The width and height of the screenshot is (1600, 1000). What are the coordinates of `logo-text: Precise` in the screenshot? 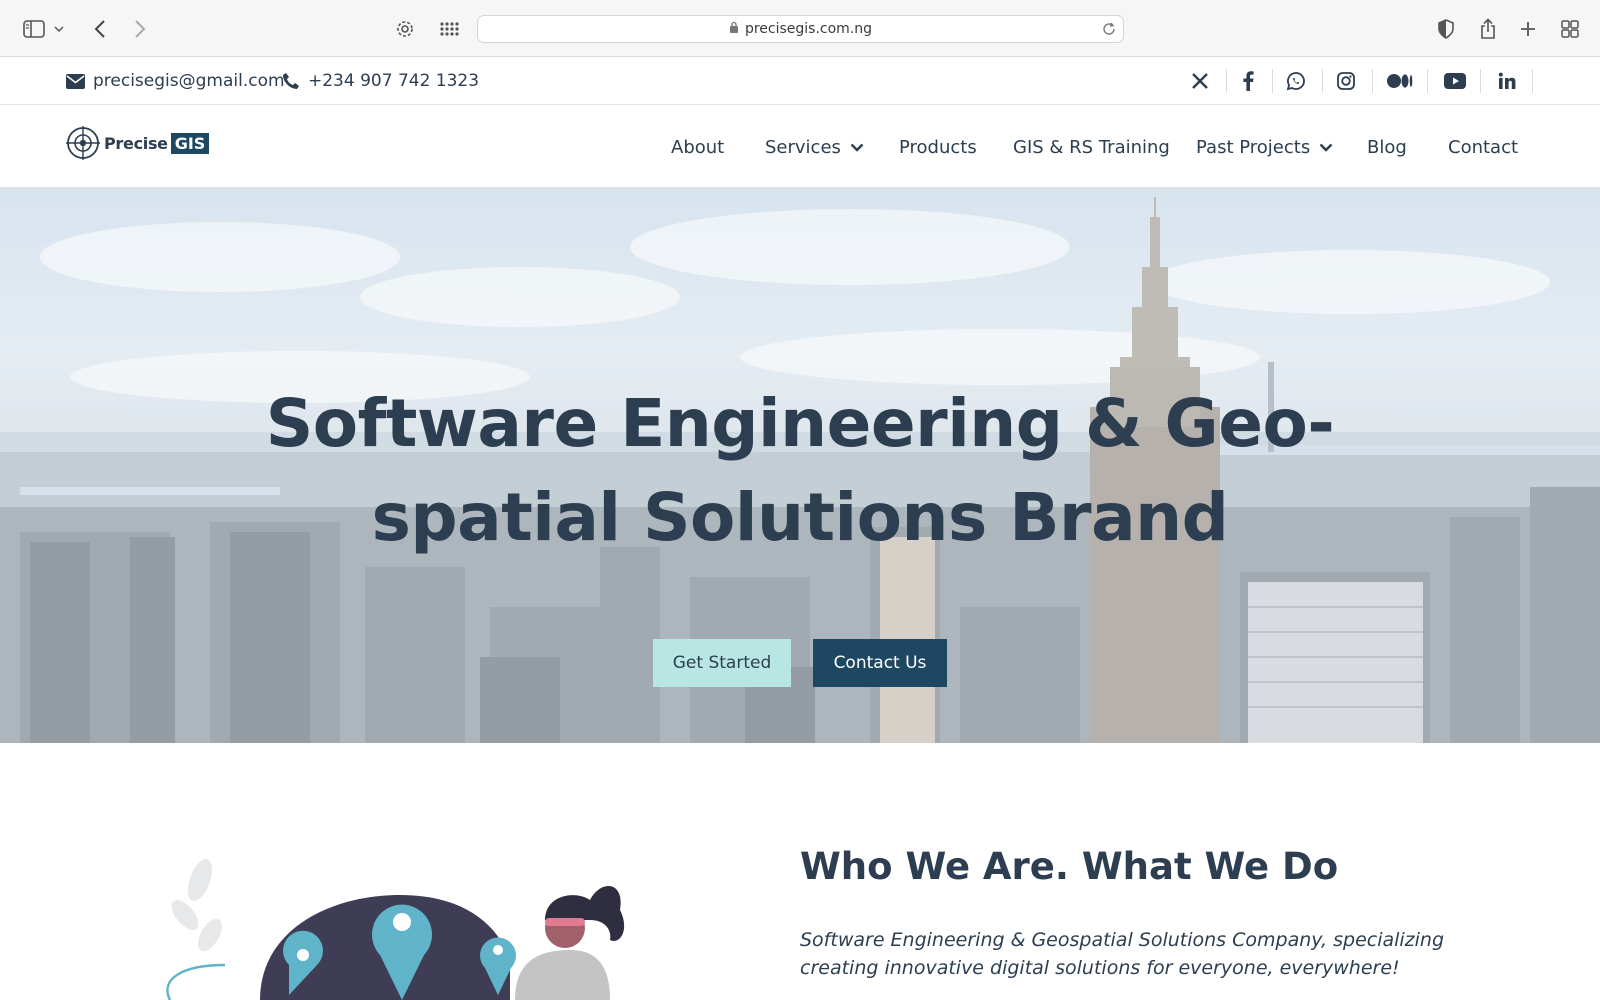 It's located at (136, 143).